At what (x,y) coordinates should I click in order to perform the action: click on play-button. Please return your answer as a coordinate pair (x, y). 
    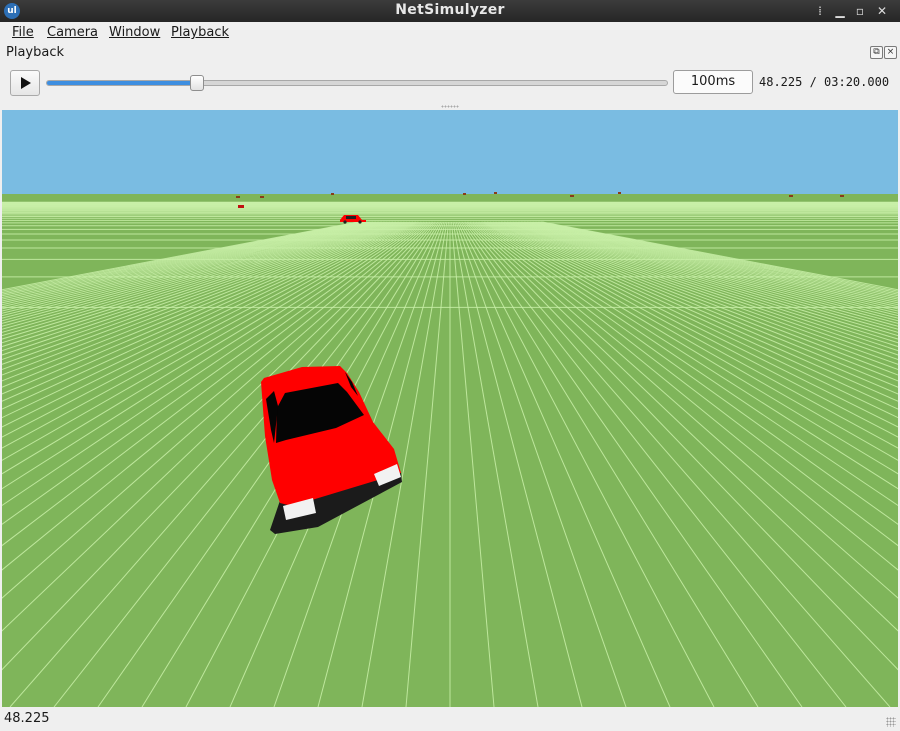
    Looking at the image, I should click on (25, 83).